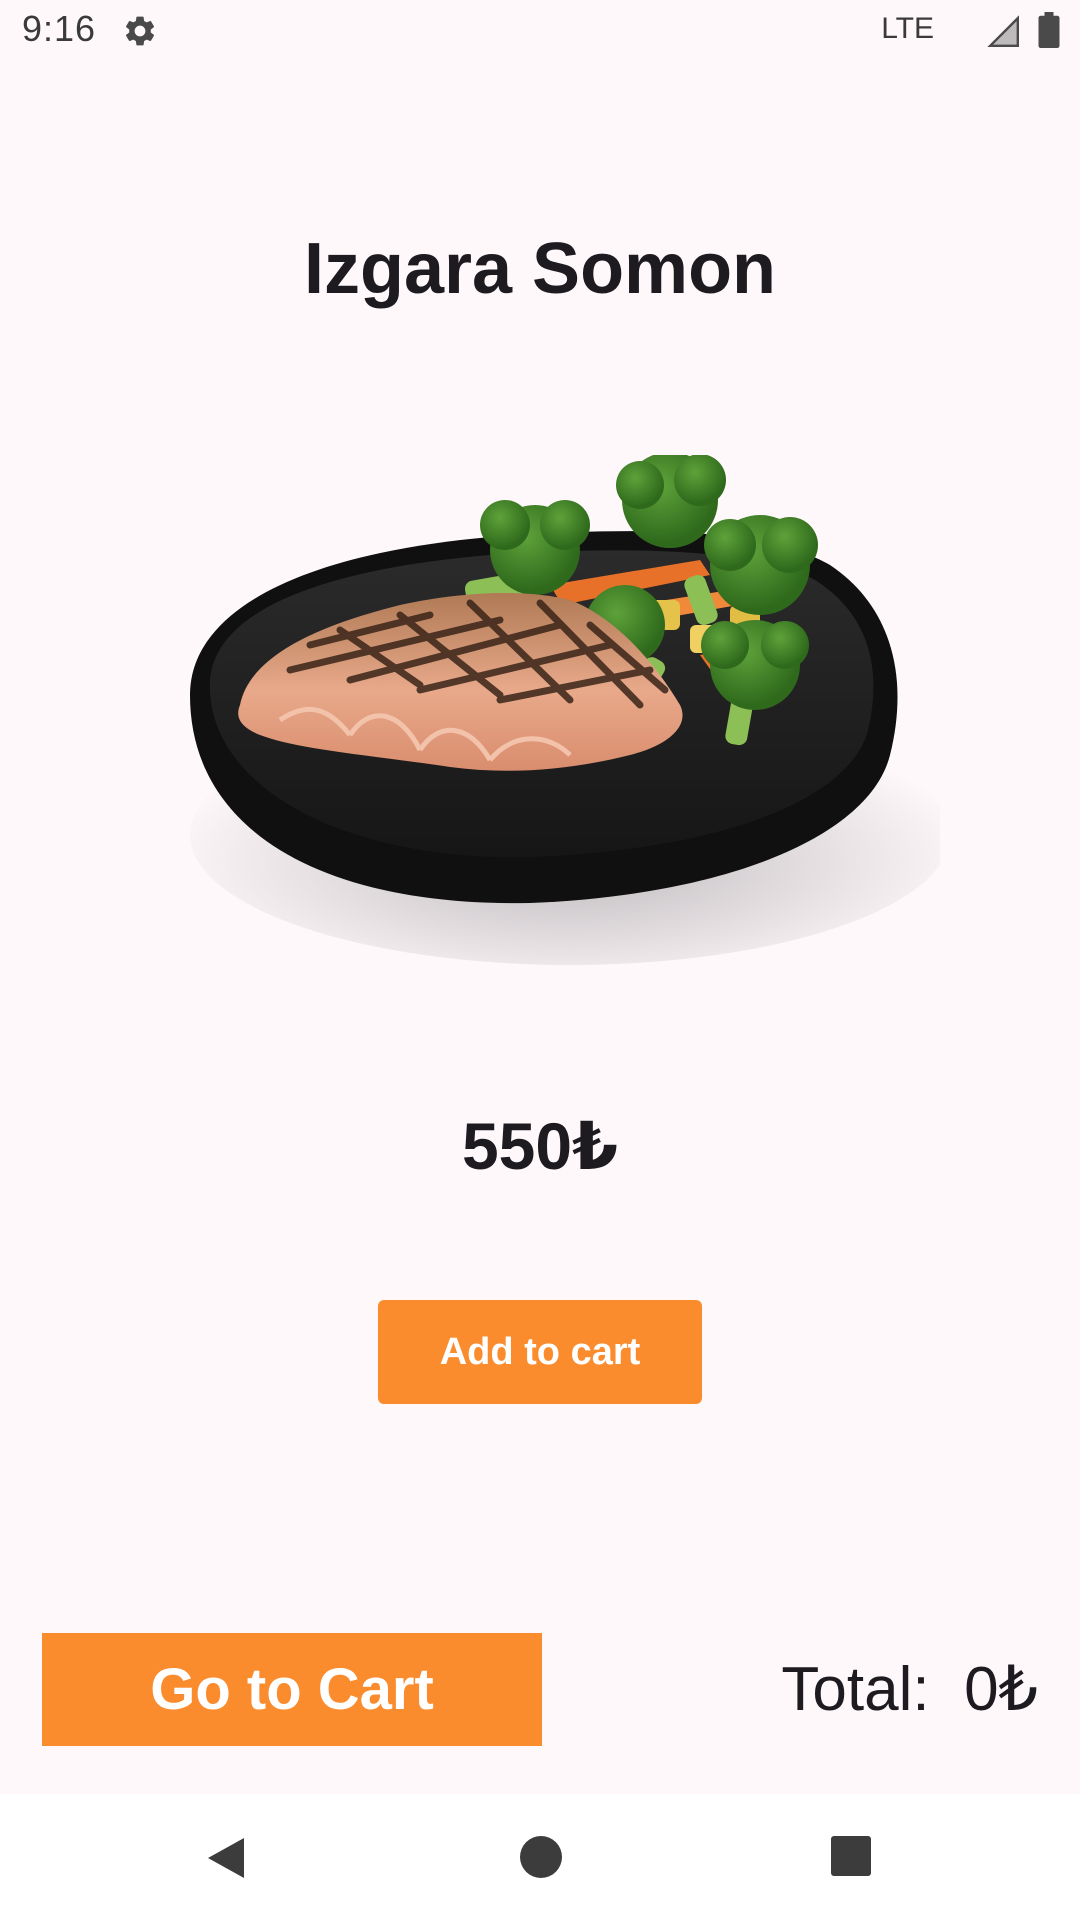 Image resolution: width=1080 pixels, height=1920 pixels. I want to click on product-price: 550₺, so click(540, 1146).